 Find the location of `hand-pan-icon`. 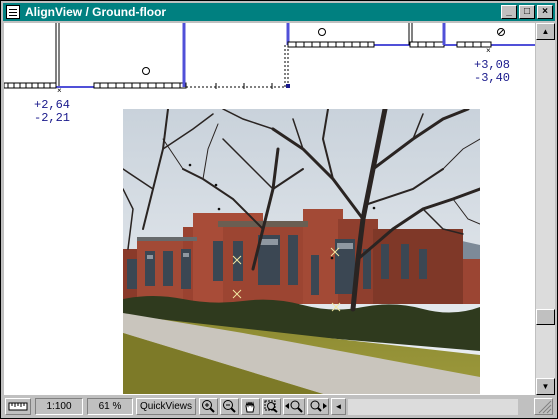

hand-pan-icon is located at coordinates (250, 406).